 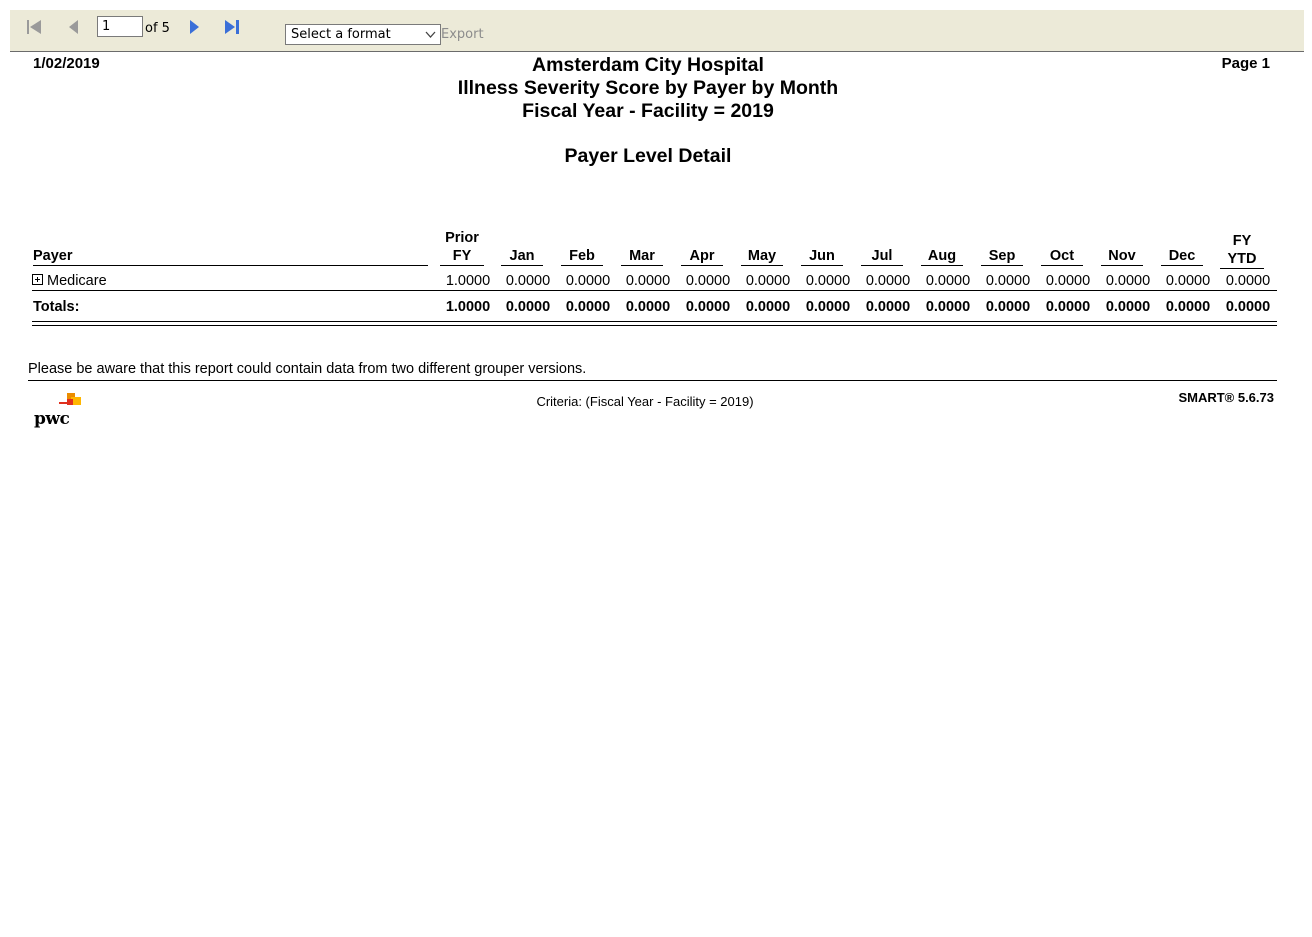 What do you see at coordinates (462, 34) in the screenshot?
I see `export-link: Export` at bounding box center [462, 34].